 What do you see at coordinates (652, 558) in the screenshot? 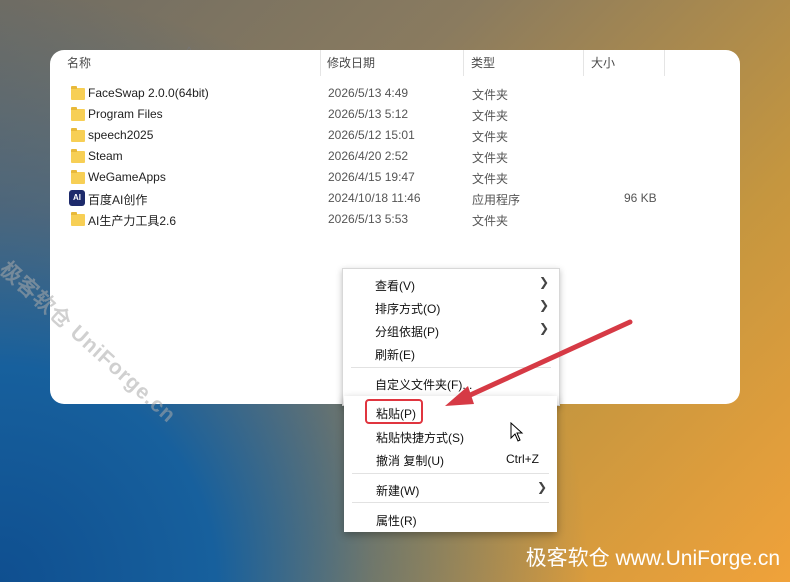
I see `watermark-bottom: 极客软仓 www.UniForge.cn` at bounding box center [652, 558].